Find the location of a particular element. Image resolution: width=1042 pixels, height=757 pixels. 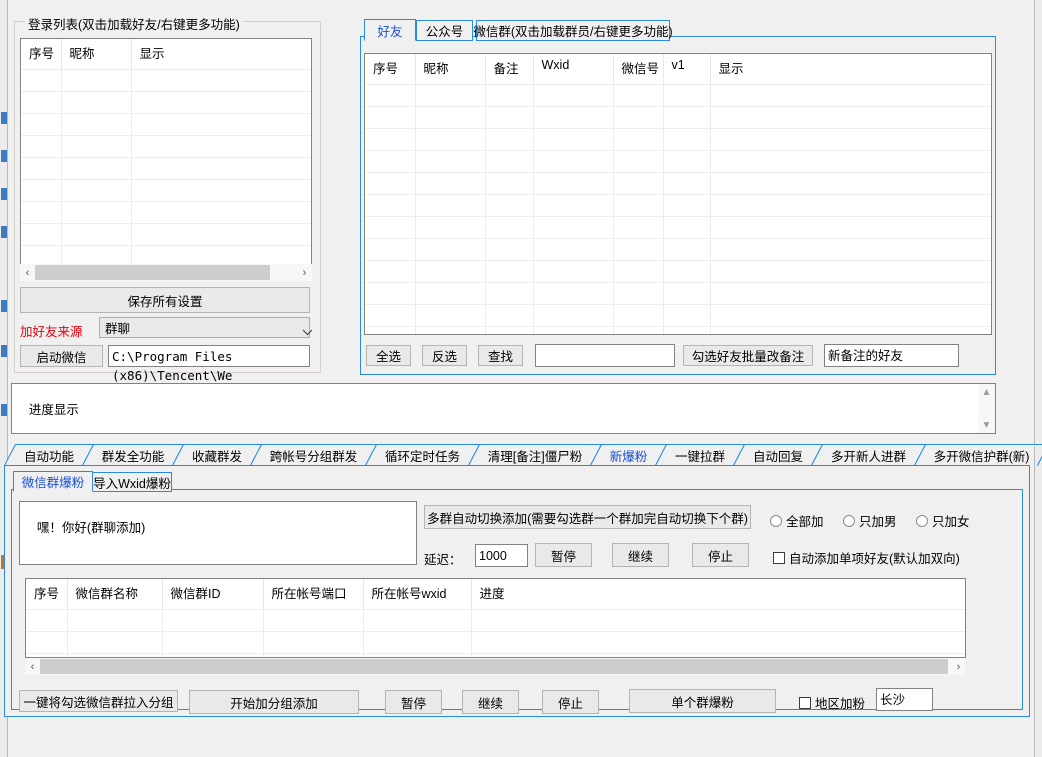

start-group-add-button: 开始加分组添加 is located at coordinates (274, 702).